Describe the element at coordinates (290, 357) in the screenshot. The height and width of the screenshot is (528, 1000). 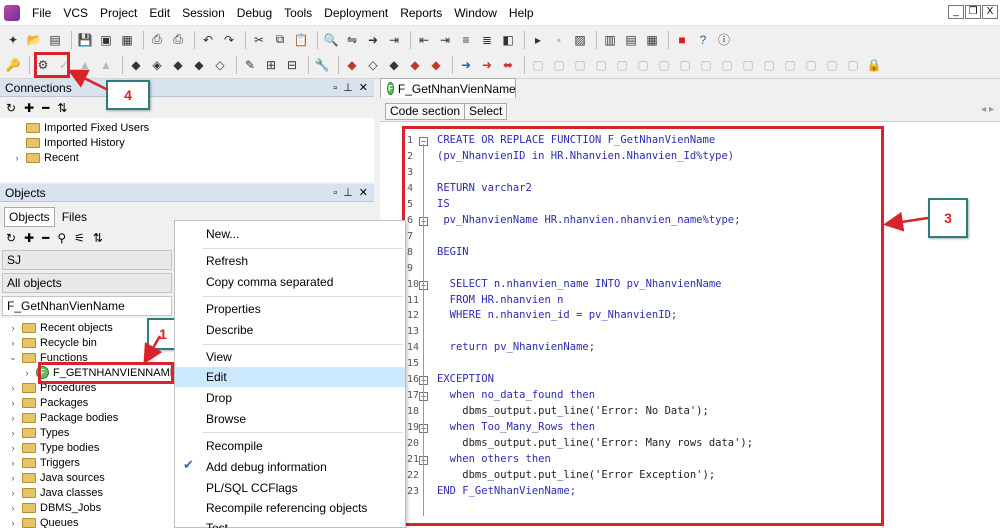
I see `menu-item-view: View` at that location.